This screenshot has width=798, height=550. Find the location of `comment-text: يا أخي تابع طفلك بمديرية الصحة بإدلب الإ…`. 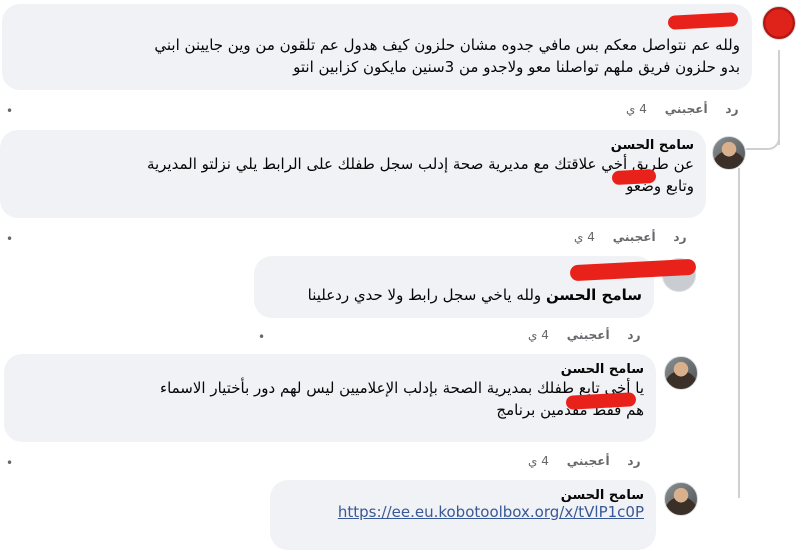

comment-text: يا أخي تابع طفلك بمديرية الصحة بإدلب الإ… is located at coordinates (402, 388).